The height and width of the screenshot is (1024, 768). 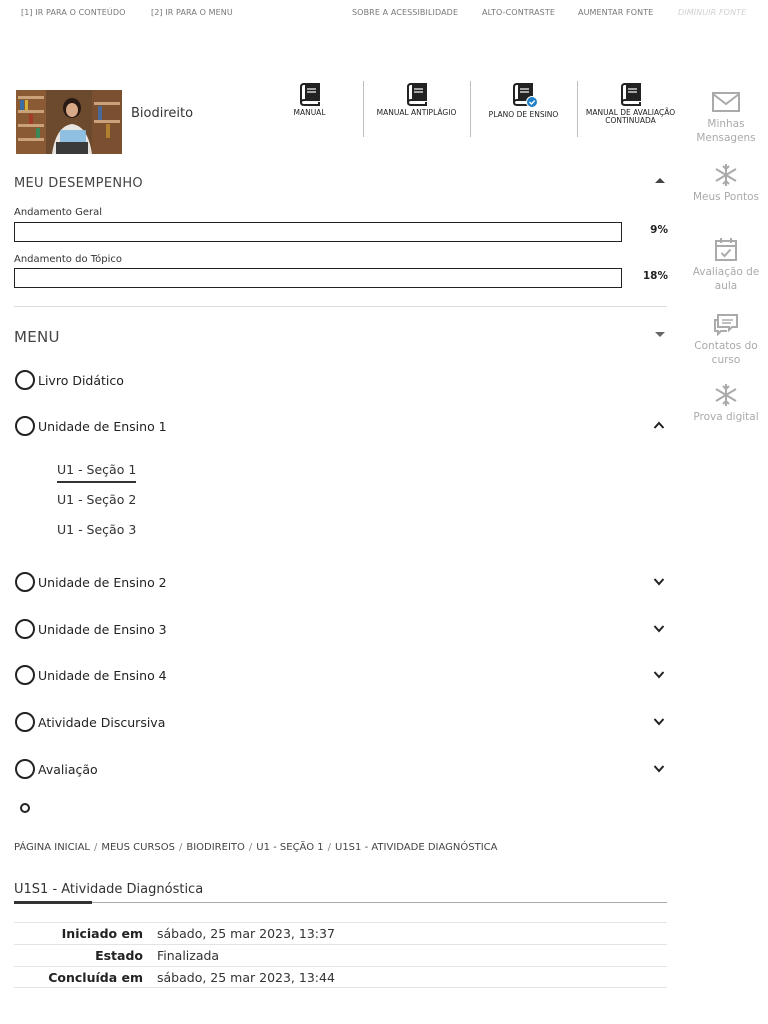 I want to click on menu-item-label: Unidade de Ensino 1, so click(x=102, y=426).